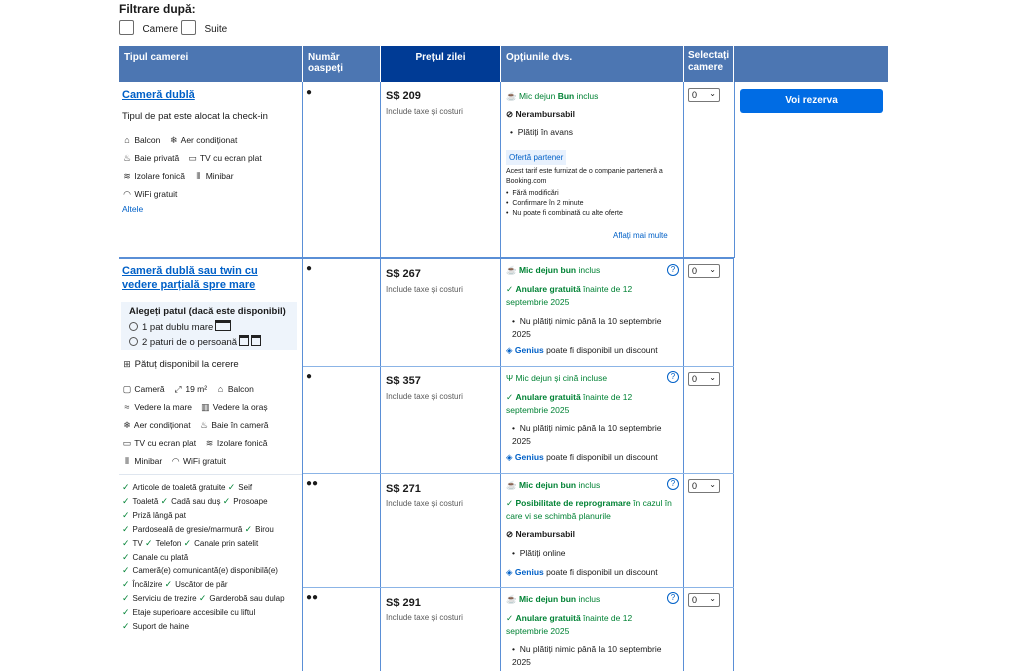  What do you see at coordinates (403, 96) in the screenshot?
I see `room1-price: S$ 209` at bounding box center [403, 96].